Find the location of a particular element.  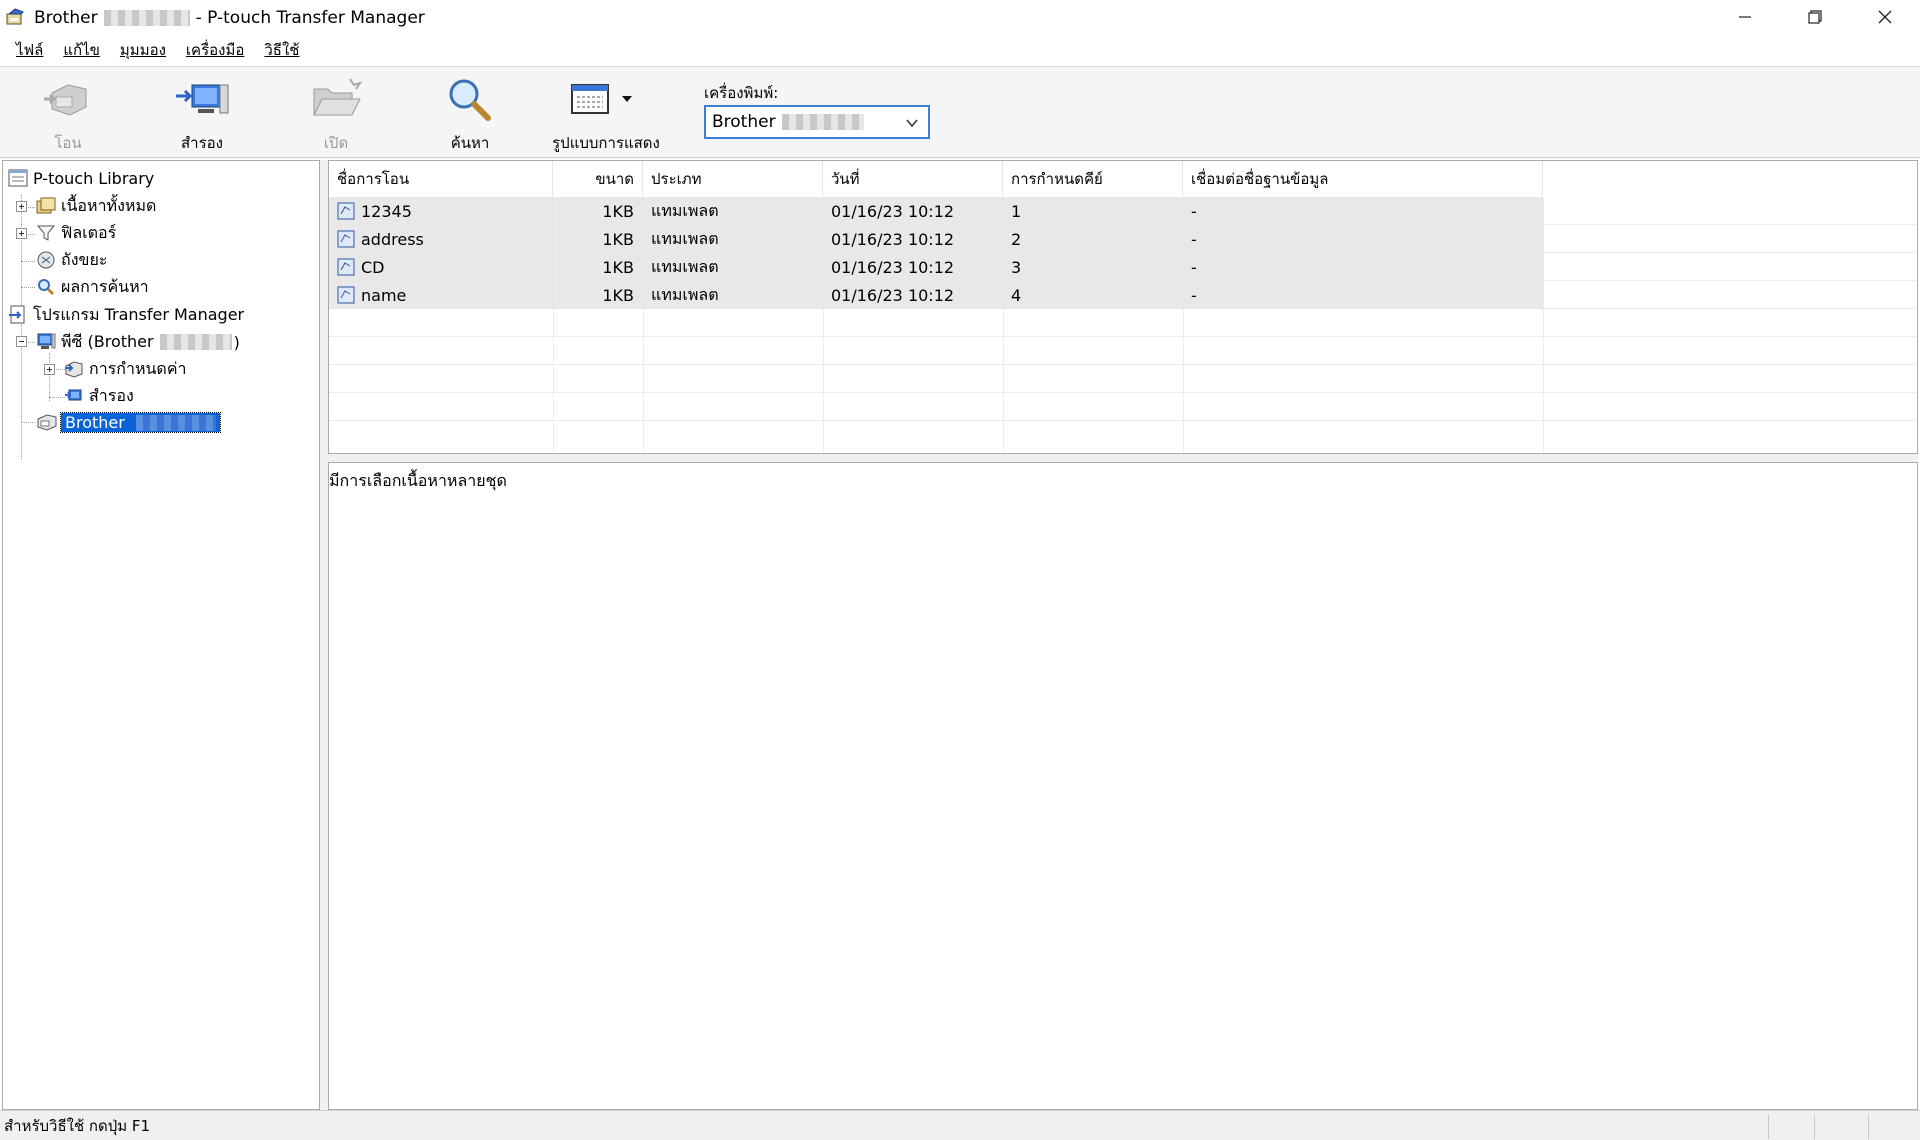

menu-bar: ไฟล์ แก้ไข มุมมอง เครื่องมือ วิธีใช้ is located at coordinates (960, 50).